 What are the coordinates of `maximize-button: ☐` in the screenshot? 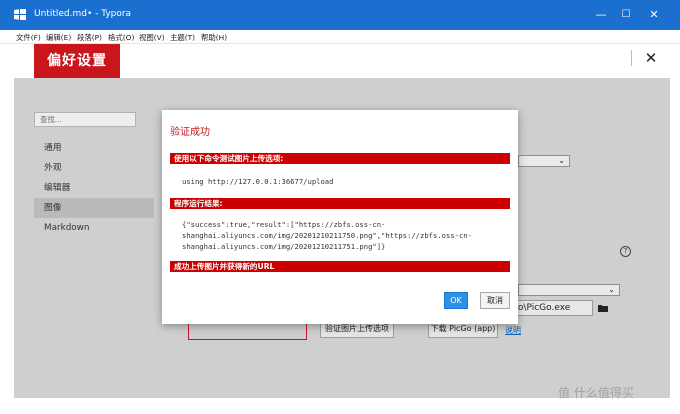 It's located at (626, 15).